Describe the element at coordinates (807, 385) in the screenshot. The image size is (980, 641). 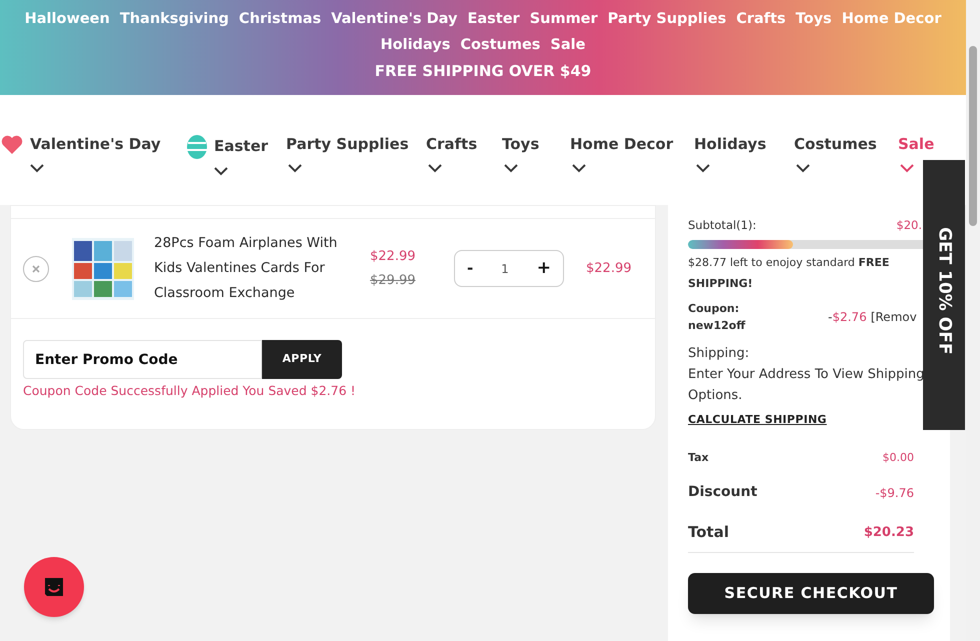
I see `shipping-info: Enter Your Address To View Shipping Options.` at that location.